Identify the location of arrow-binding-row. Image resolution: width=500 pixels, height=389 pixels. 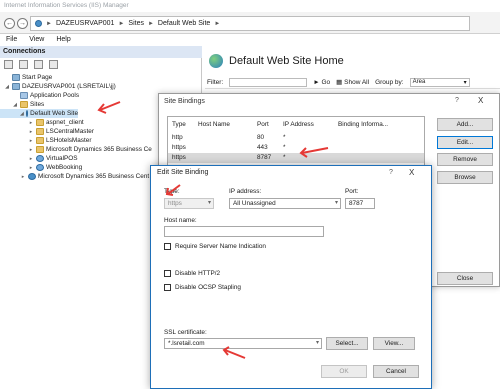
(314, 152).